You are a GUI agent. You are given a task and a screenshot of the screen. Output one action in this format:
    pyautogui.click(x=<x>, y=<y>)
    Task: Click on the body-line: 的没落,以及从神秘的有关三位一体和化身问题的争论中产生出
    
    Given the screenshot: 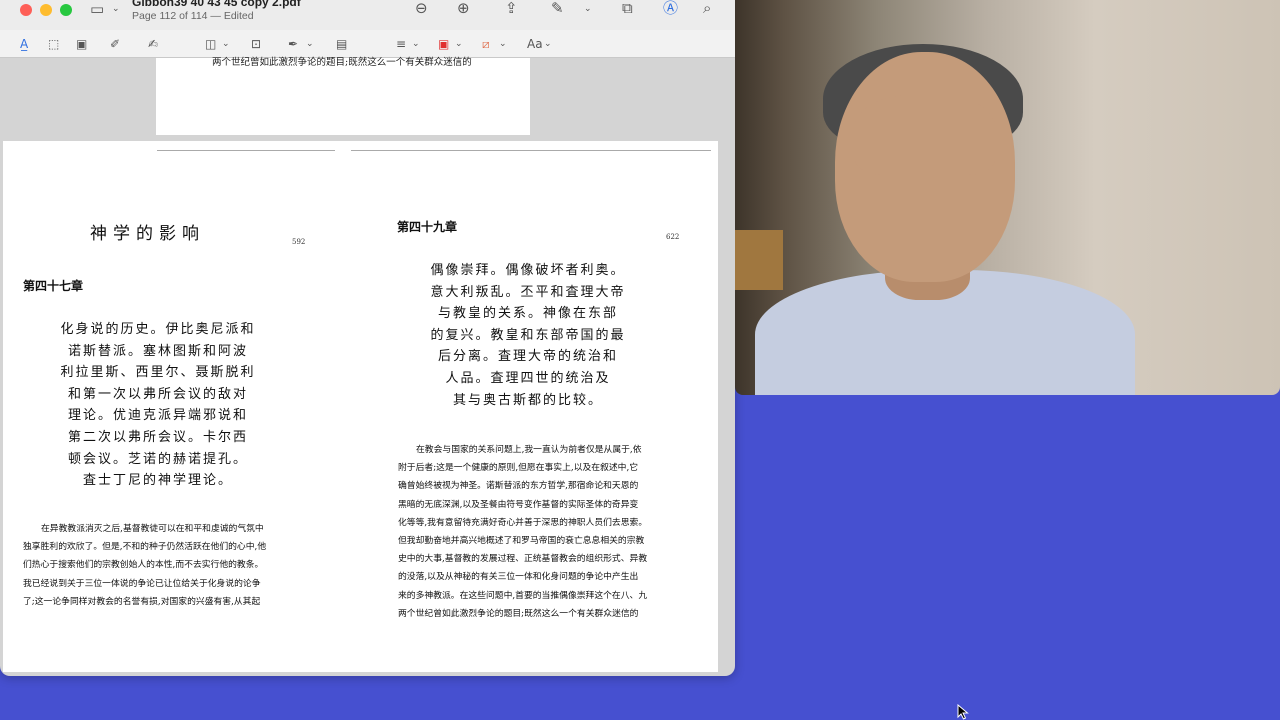 What is the action you would take?
    pyautogui.click(x=518, y=577)
    